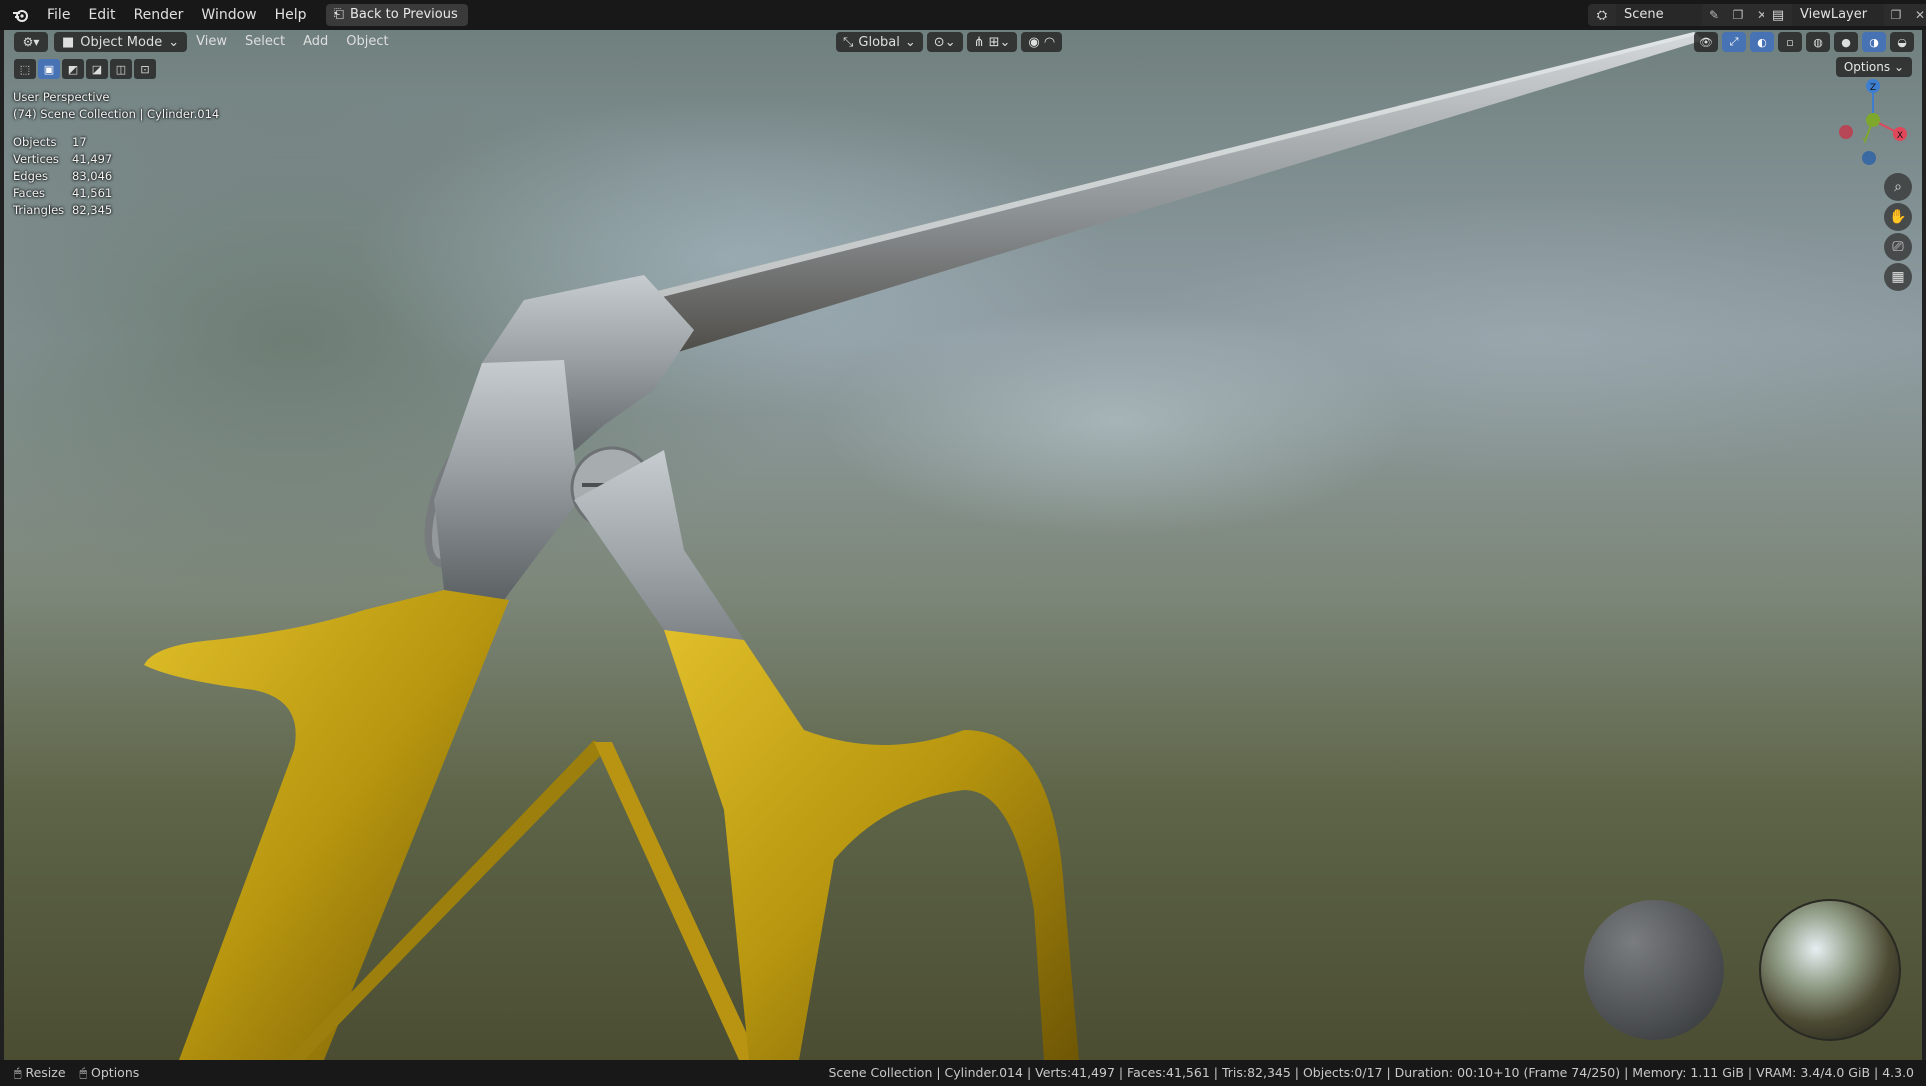 Image resolution: width=1926 pixels, height=1086 pixels. What do you see at coordinates (45, 1072) in the screenshot?
I see `resize-hint-label: Resize` at bounding box center [45, 1072].